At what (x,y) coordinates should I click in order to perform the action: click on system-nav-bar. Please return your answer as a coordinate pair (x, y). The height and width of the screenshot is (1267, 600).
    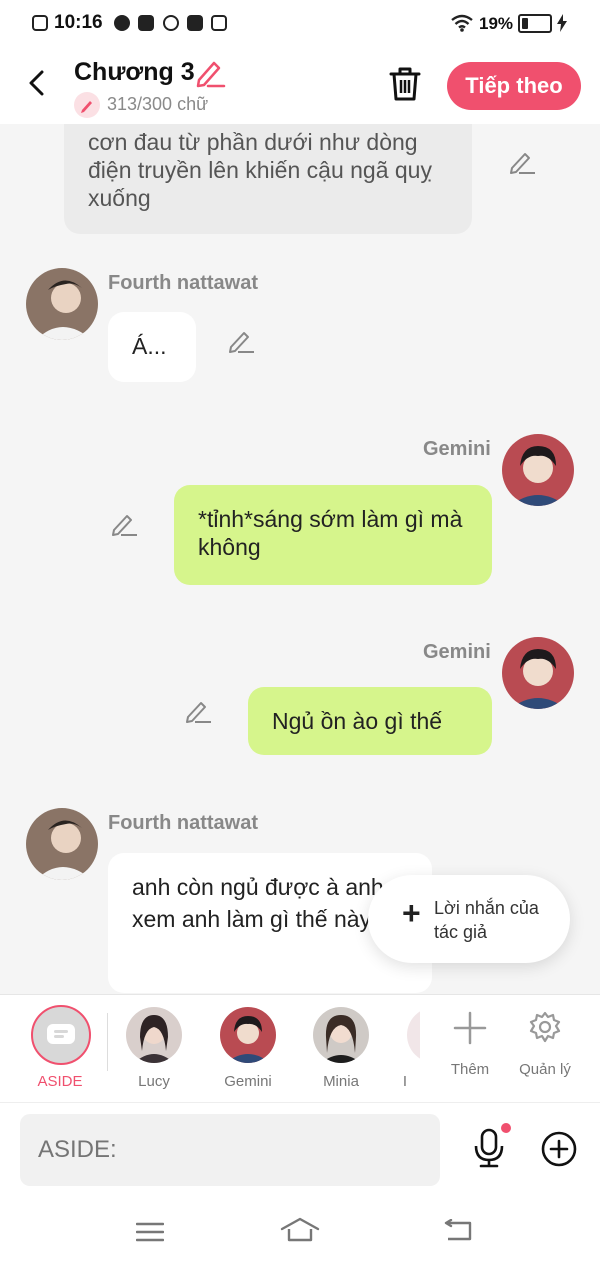
    Looking at the image, I should click on (300, 1232).